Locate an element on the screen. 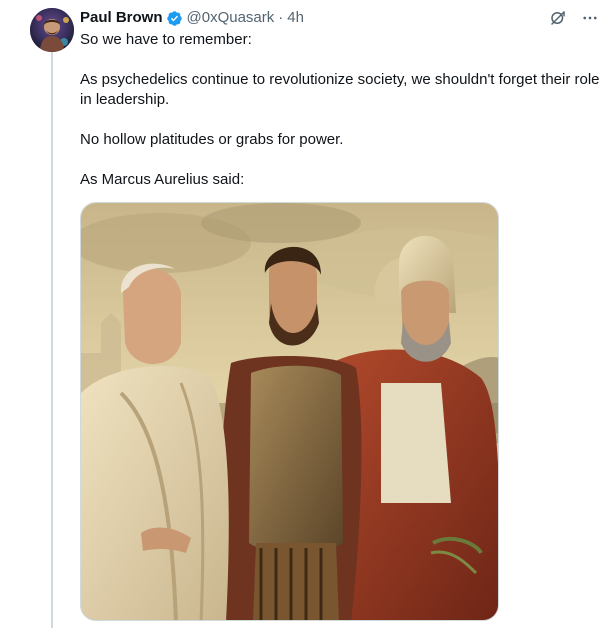 This screenshot has height=628, width=614. verified-badge-icon is located at coordinates (174, 18).